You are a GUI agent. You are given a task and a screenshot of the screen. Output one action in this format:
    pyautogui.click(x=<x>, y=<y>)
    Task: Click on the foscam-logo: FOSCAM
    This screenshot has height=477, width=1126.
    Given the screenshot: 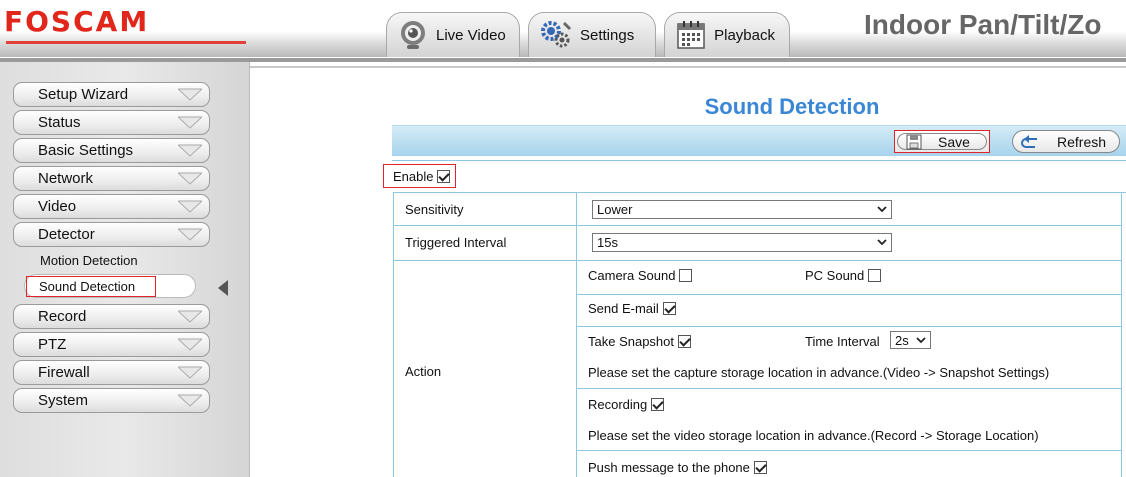 What is the action you would take?
    pyautogui.click(x=77, y=21)
    